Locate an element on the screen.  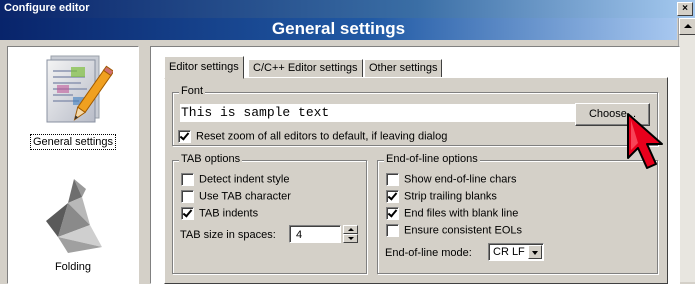
detect-indent-style-checkbox: Detect indent style is located at coordinates (235, 179).